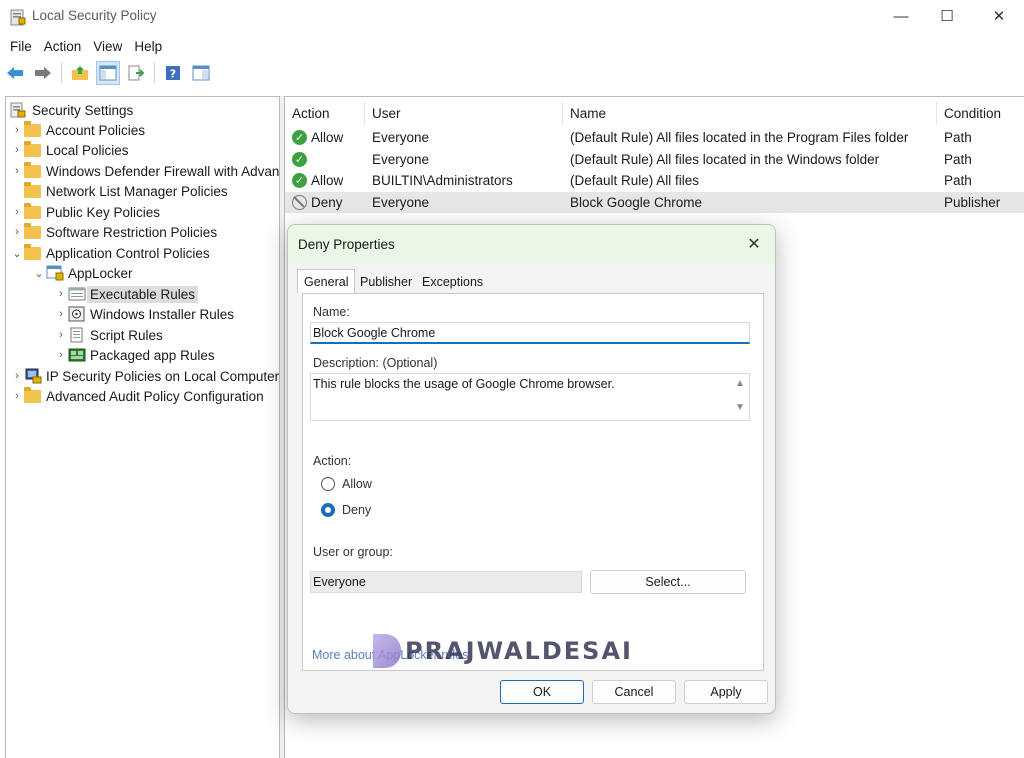 This screenshot has height=758, width=1024. I want to click on tree-item-application-control: ⌄ Application Control Policies, so click(110, 253).